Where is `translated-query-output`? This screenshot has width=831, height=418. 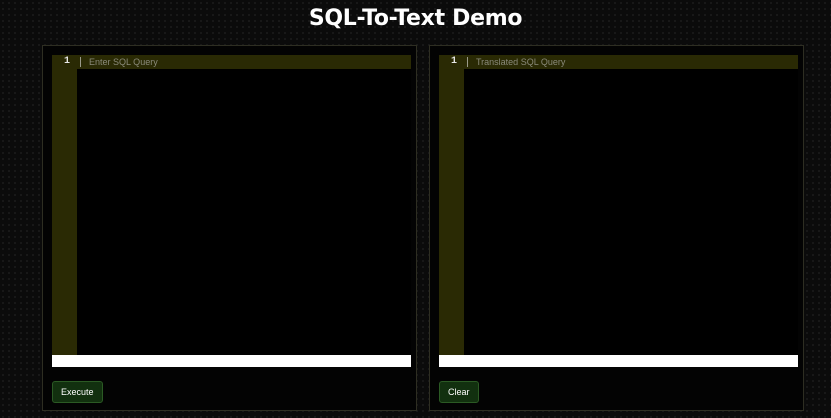 translated-query-output is located at coordinates (635, 62).